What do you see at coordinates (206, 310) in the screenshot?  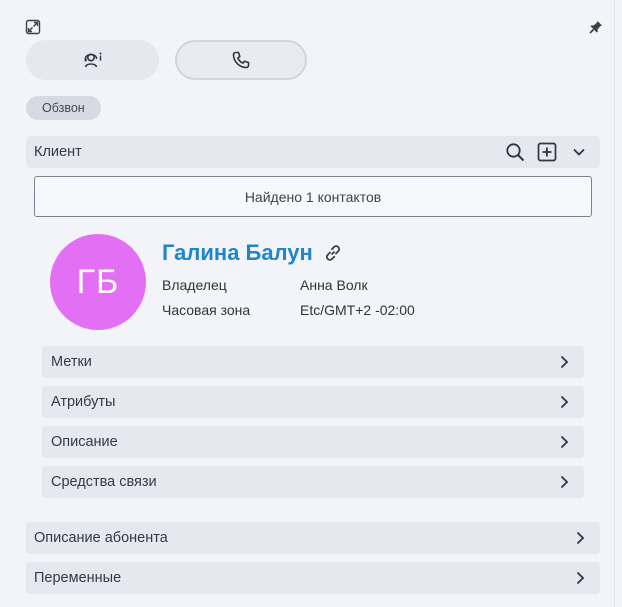 I see `timezone-label: Часовая зона` at bounding box center [206, 310].